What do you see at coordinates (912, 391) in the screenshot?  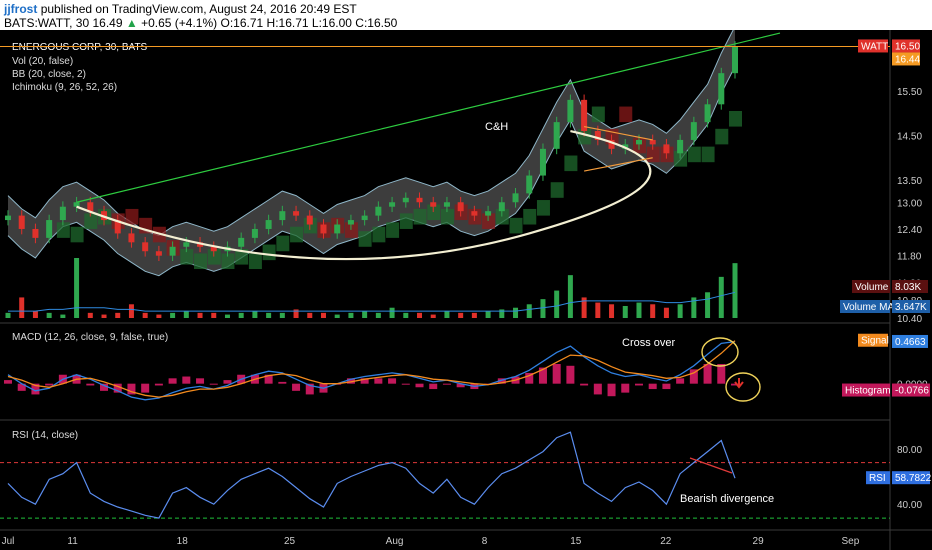 I see `histogram-value-tag: -0.0766` at bounding box center [912, 391].